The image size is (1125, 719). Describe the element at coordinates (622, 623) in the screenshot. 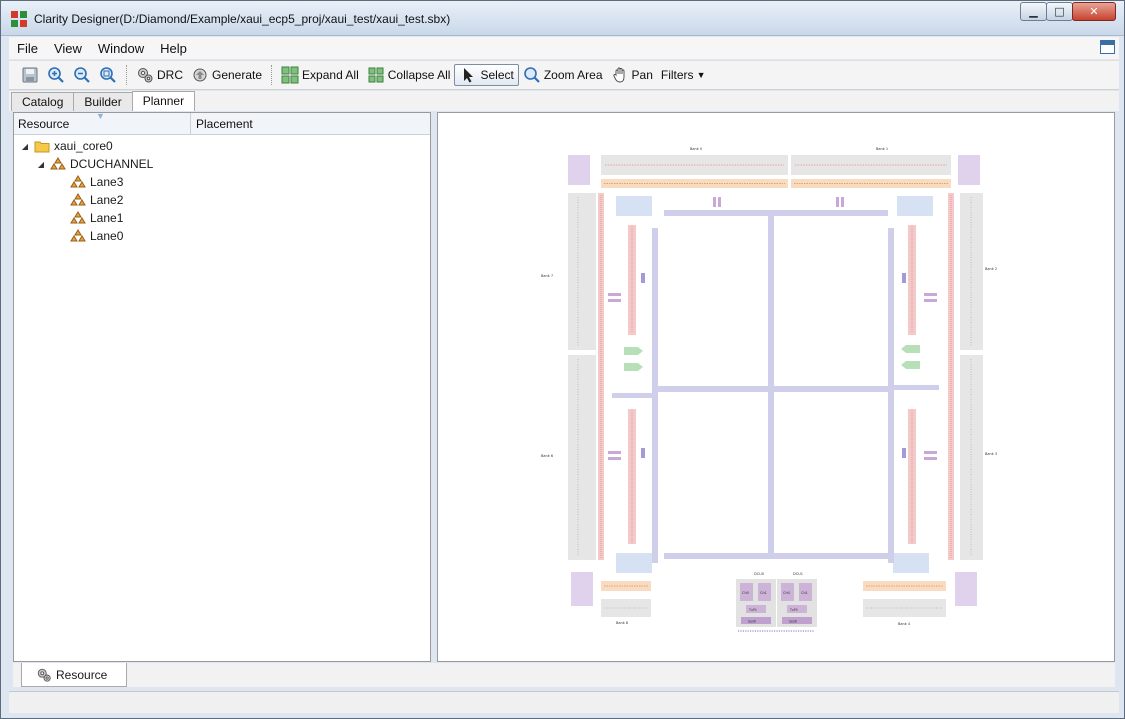

I see `bank-label-bottom-left: Bank 8` at that location.